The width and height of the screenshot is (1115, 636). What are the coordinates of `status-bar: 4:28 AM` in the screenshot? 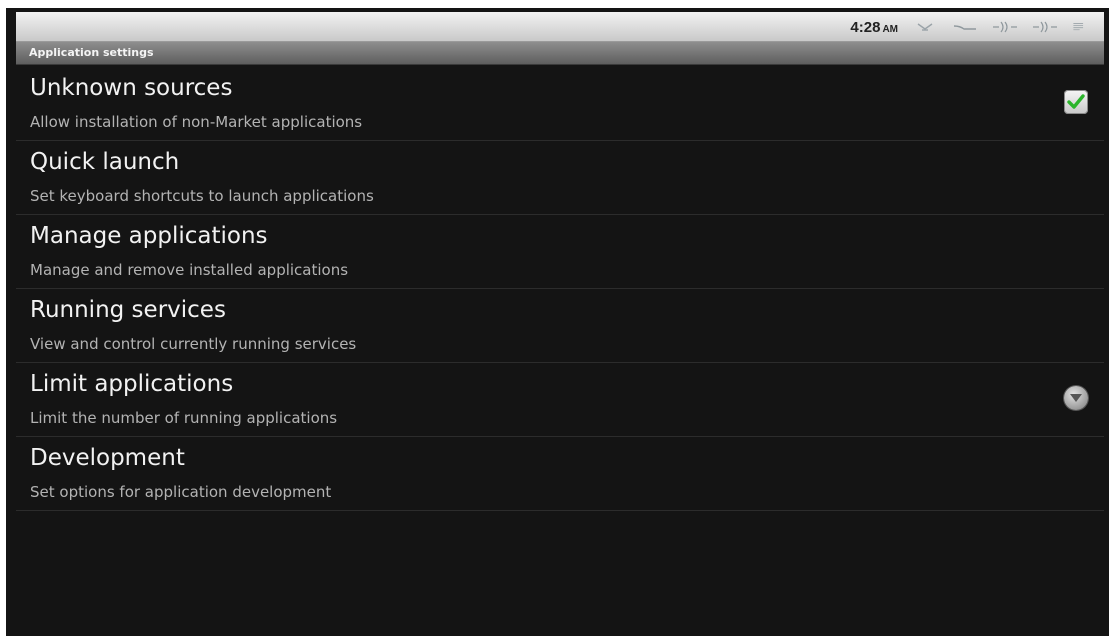 It's located at (560, 27).